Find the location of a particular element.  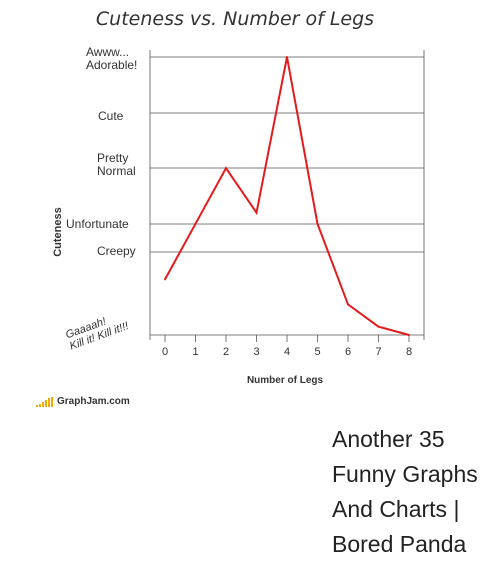

x-tick-label: 8 is located at coordinates (409, 352).